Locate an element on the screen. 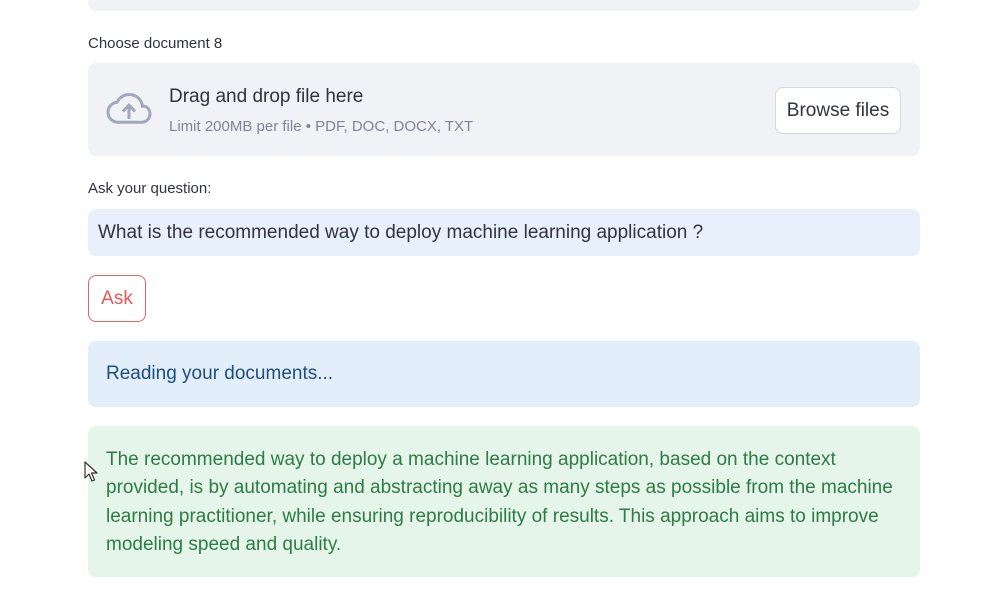 The height and width of the screenshot is (616, 988). mouse-cursor-icon is located at coordinates (91, 471).